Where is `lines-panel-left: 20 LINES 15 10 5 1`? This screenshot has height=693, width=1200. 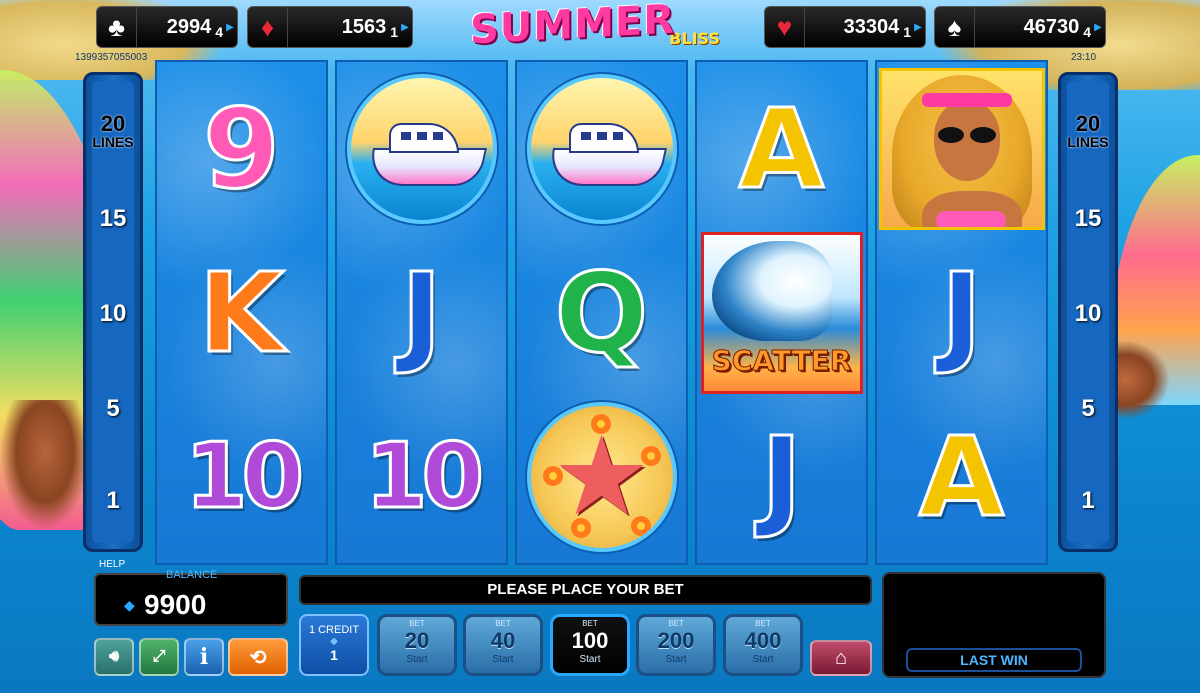 lines-panel-left: 20 LINES 15 10 5 1 is located at coordinates (113, 312).